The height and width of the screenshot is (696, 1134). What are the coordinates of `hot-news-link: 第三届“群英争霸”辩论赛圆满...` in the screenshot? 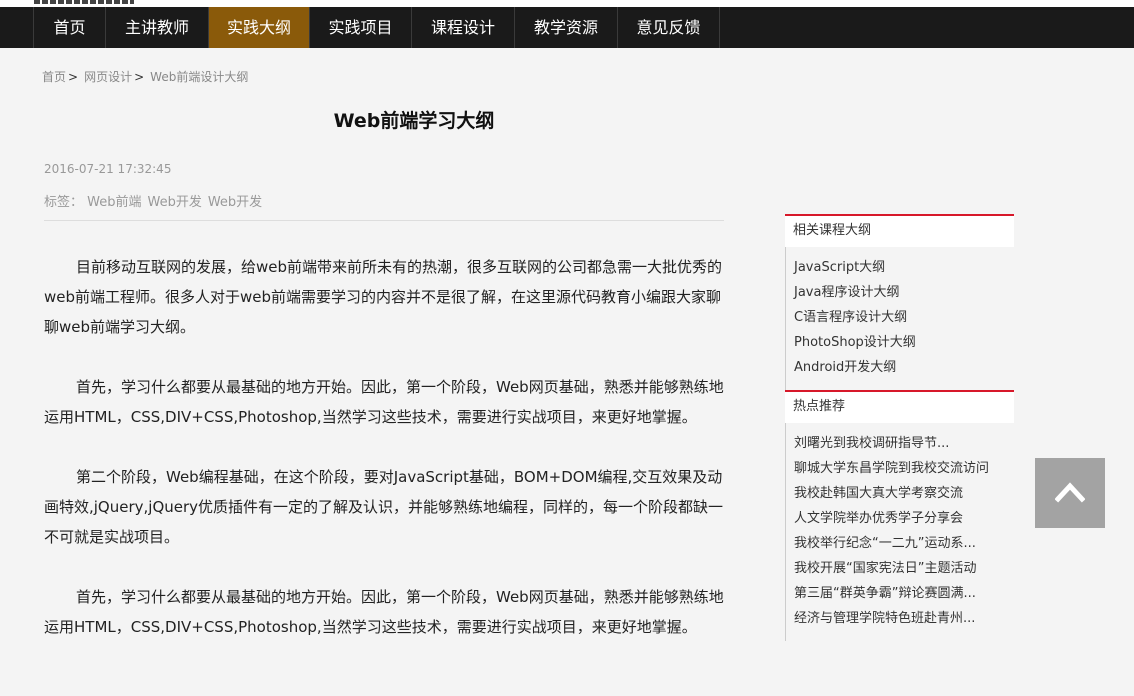 It's located at (904, 593).